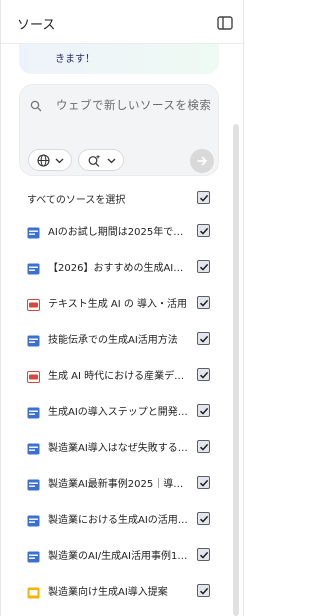  I want to click on source-label: AIのお試し期間は2025年で終わる？, so click(118, 232).